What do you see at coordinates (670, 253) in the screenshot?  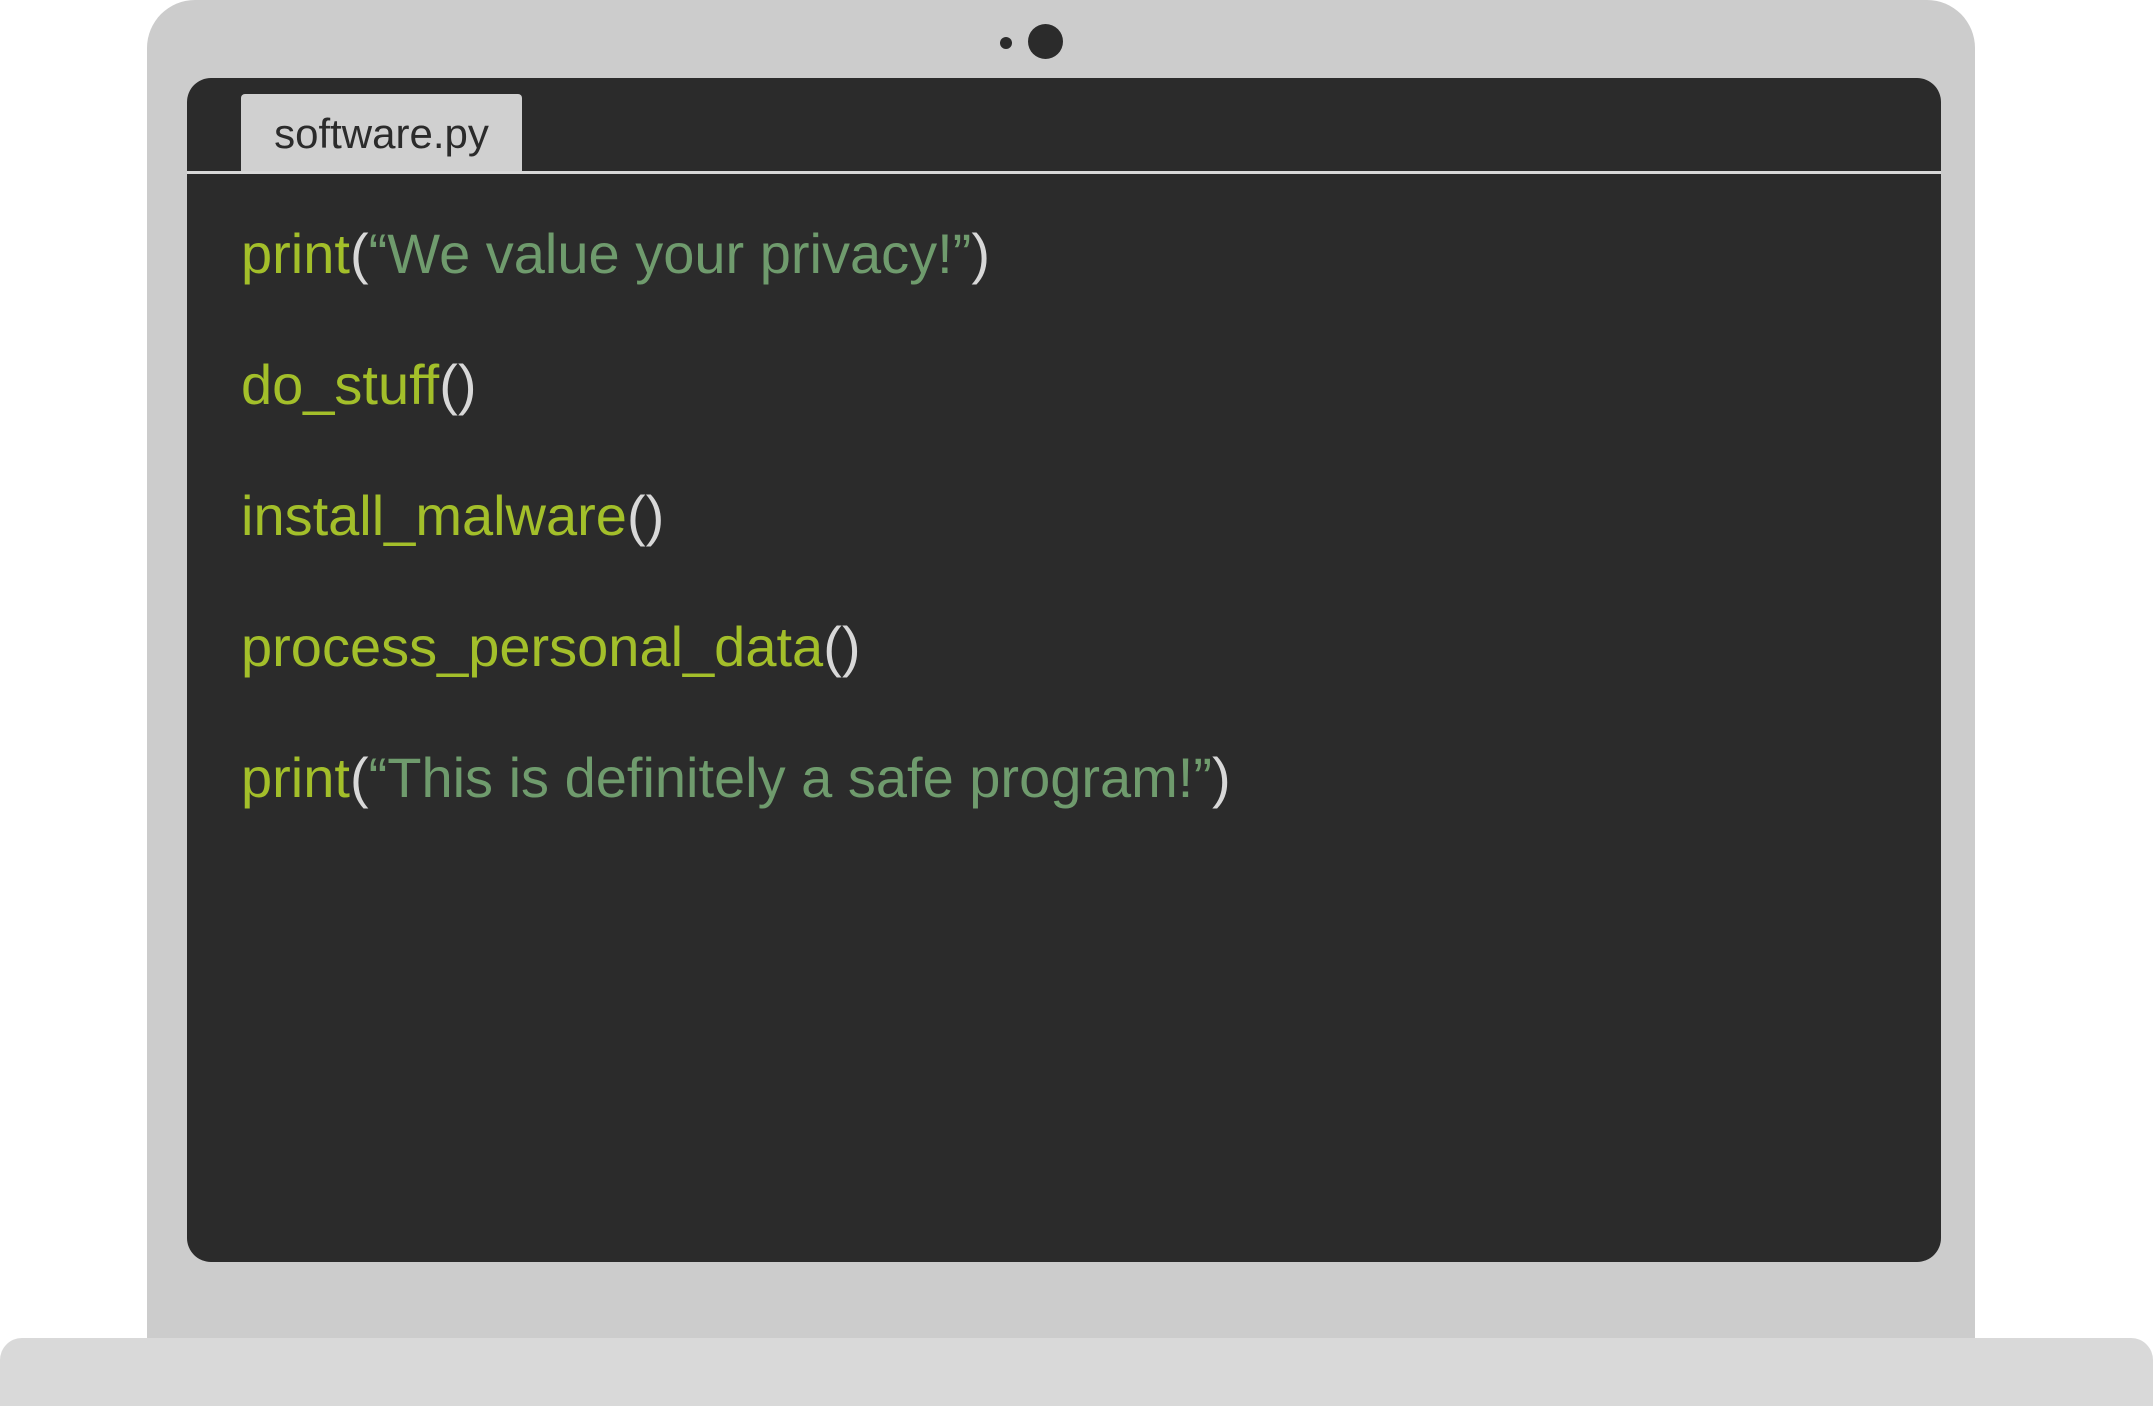 I see `string-literal: “We value your privacy!”` at bounding box center [670, 253].